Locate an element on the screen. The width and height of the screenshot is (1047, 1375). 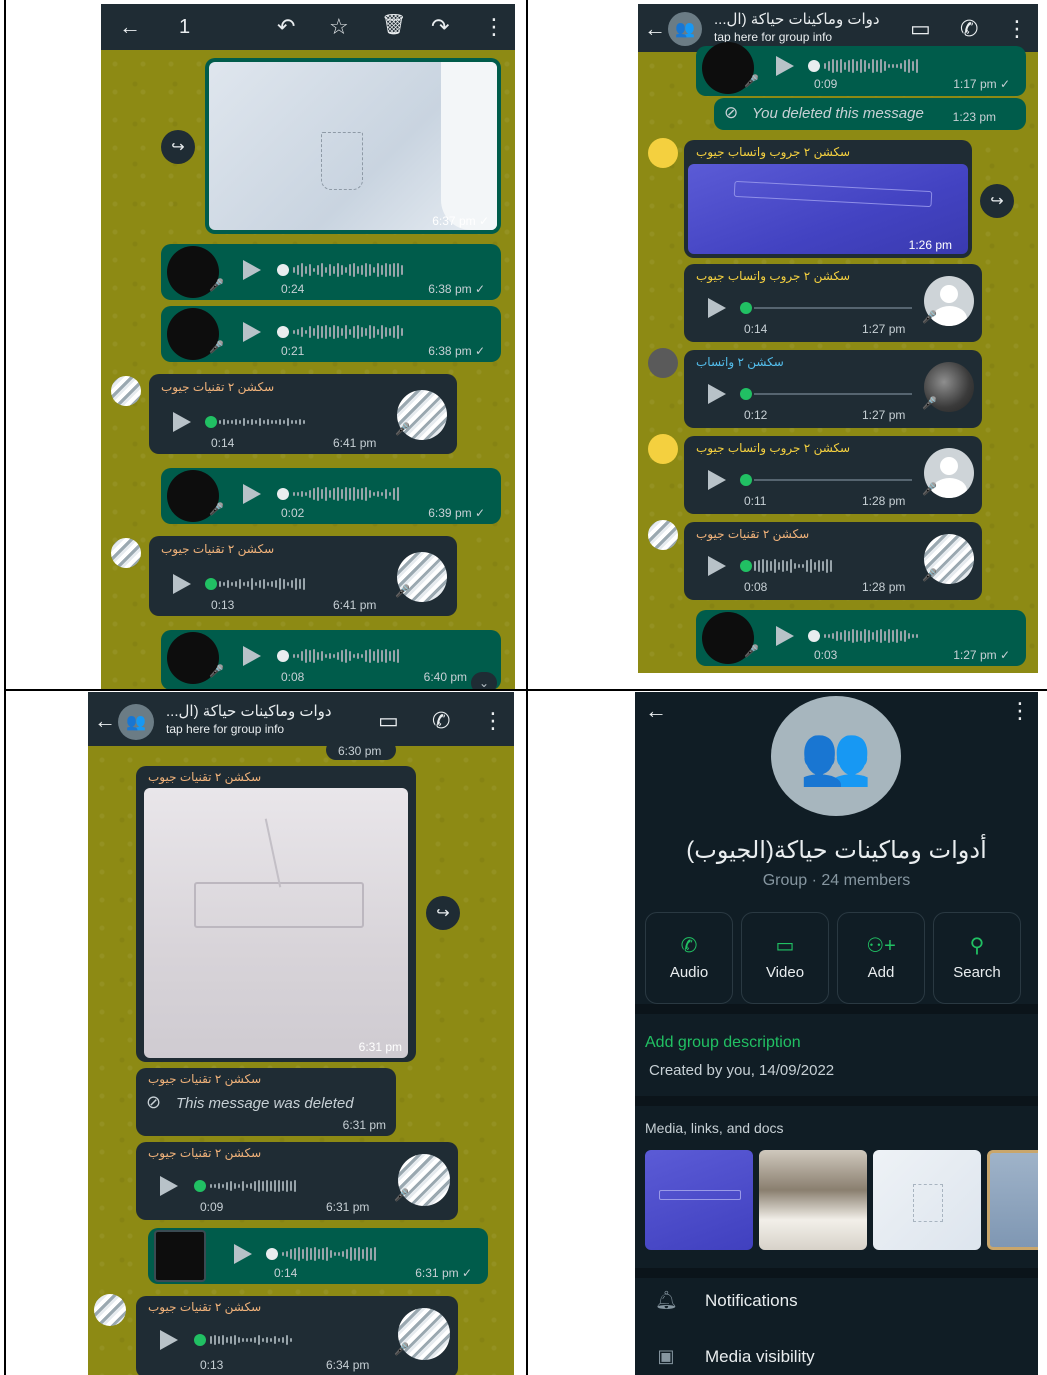
image-message: 6:37 pm ✓ is located at coordinates (353, 146).